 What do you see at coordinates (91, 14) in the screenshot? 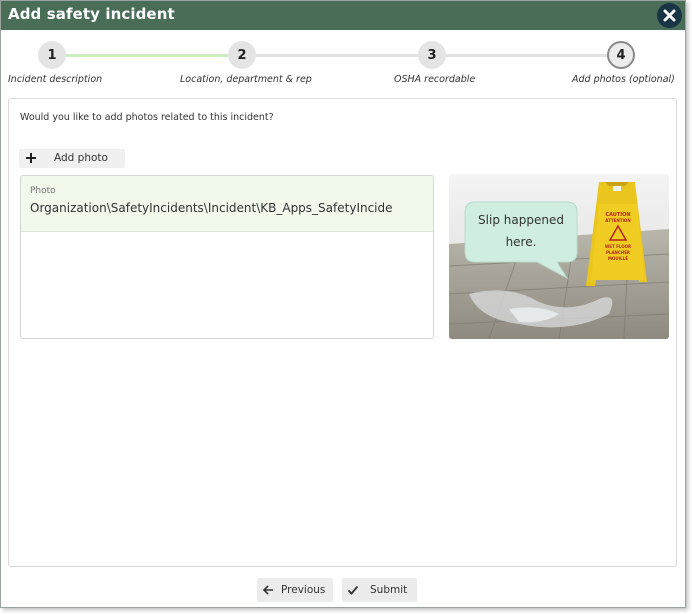
I see `dialog-title: Add safety incident` at bounding box center [91, 14].